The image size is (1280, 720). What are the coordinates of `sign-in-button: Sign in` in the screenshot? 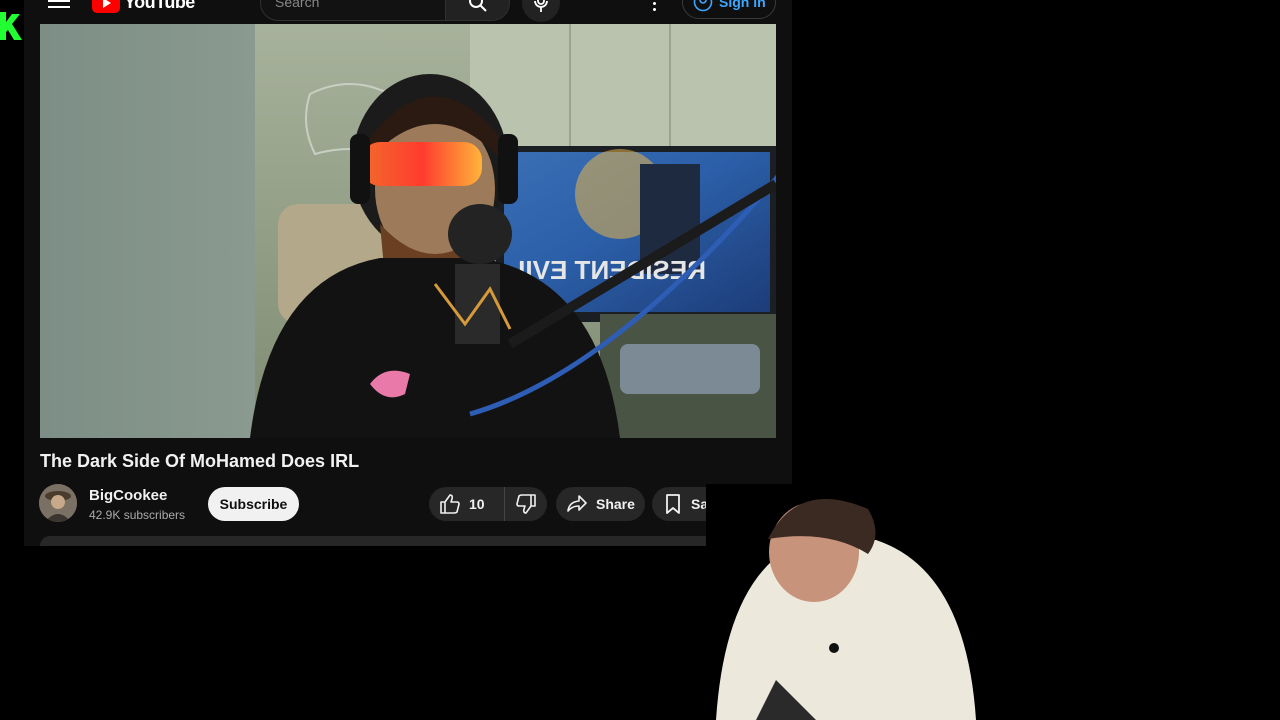 It's located at (729, 9).